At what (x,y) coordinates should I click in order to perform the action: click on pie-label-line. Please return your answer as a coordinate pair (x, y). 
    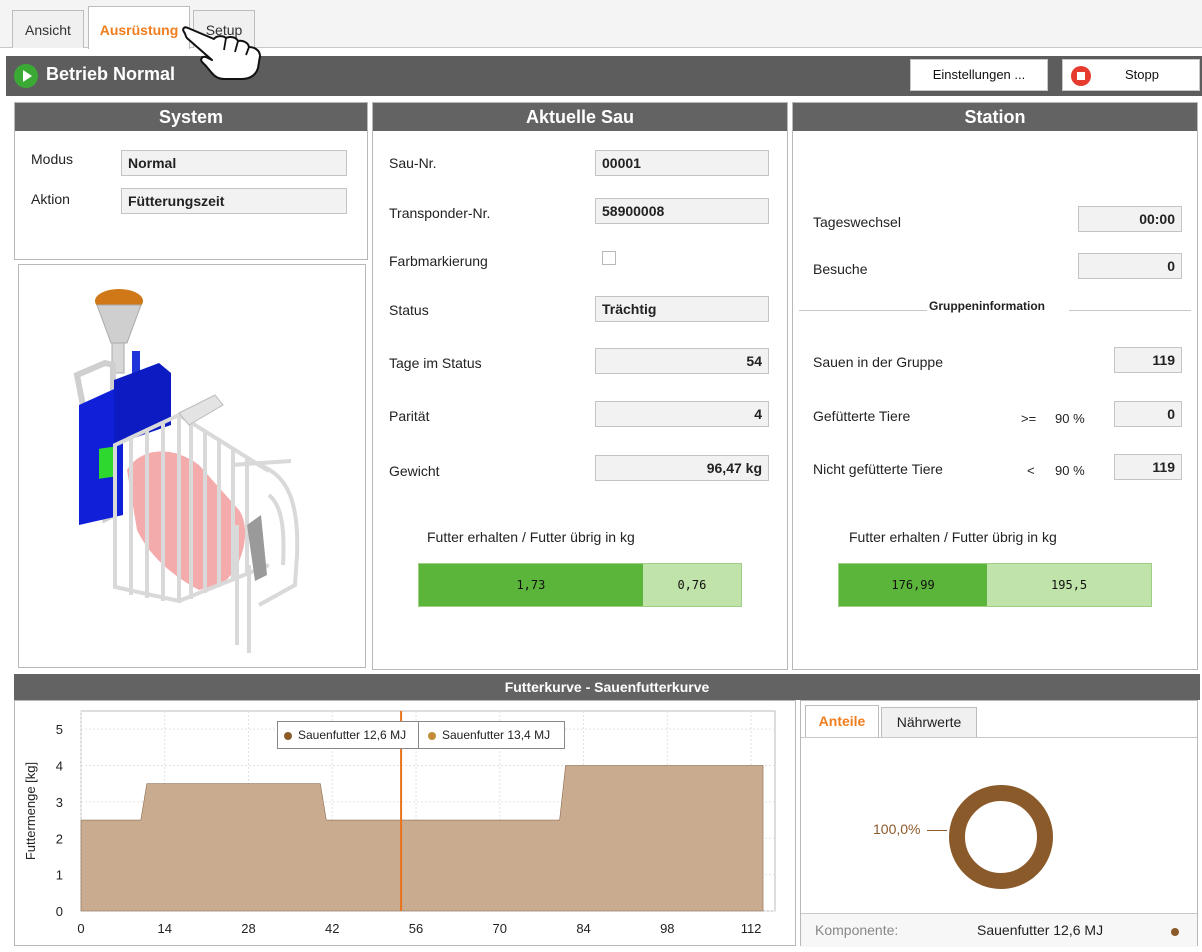
    Looking at the image, I should click on (937, 830).